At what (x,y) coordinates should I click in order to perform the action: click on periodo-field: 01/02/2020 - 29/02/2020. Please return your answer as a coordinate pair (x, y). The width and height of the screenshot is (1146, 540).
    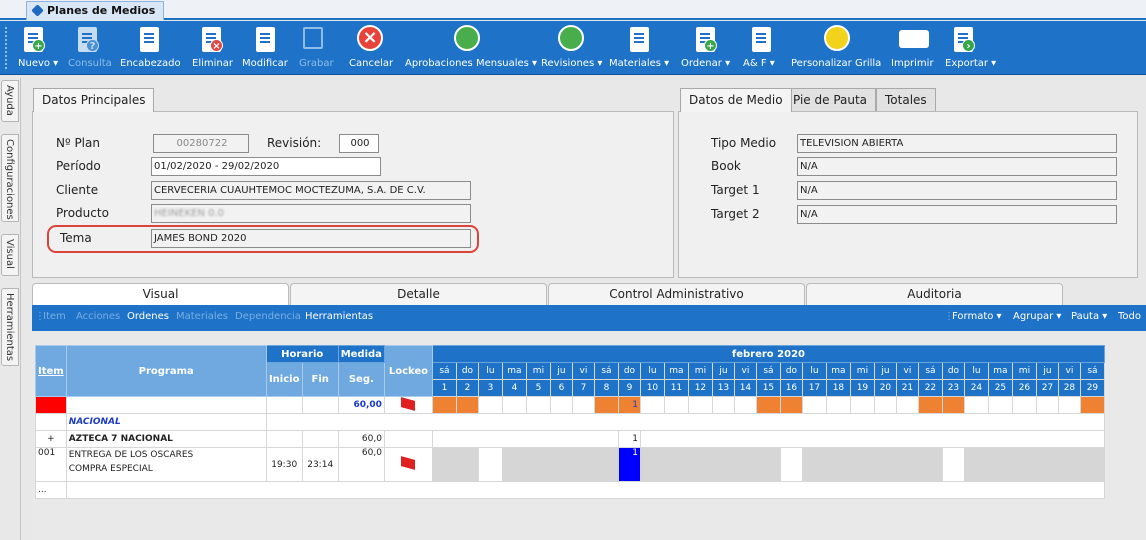
    Looking at the image, I should click on (266, 166).